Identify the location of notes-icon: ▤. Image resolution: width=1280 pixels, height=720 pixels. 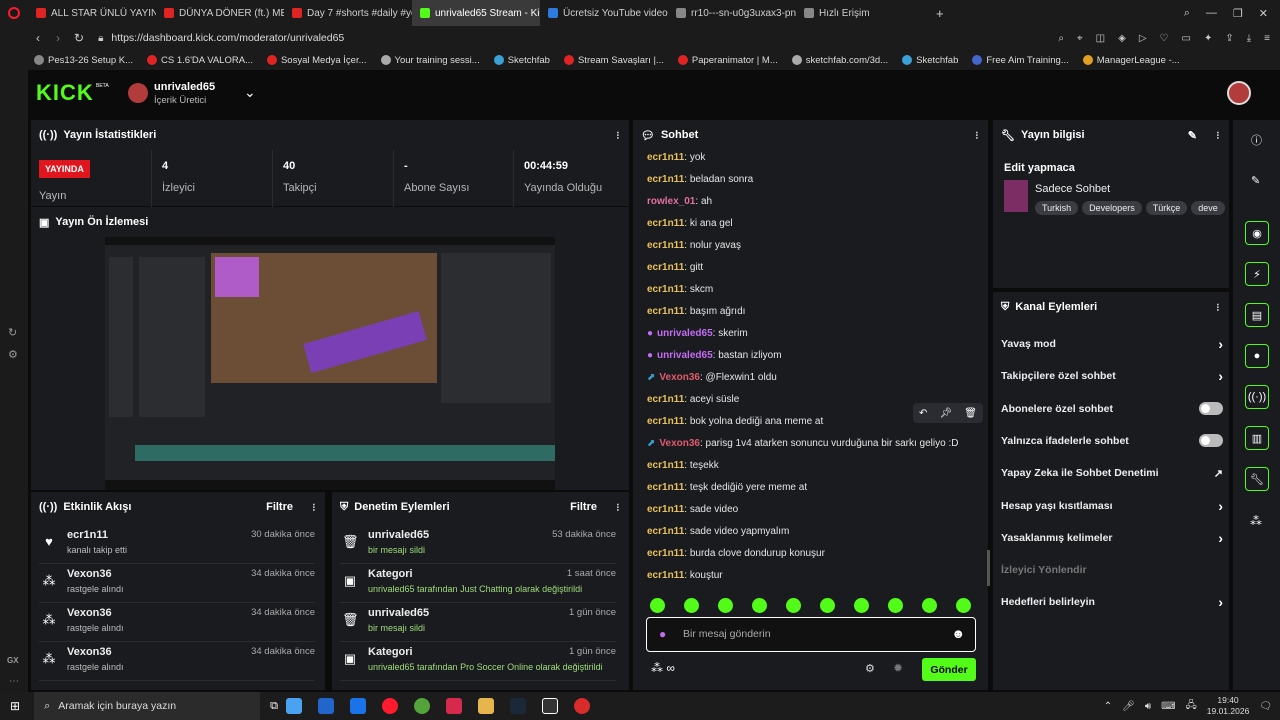
(1257, 315).